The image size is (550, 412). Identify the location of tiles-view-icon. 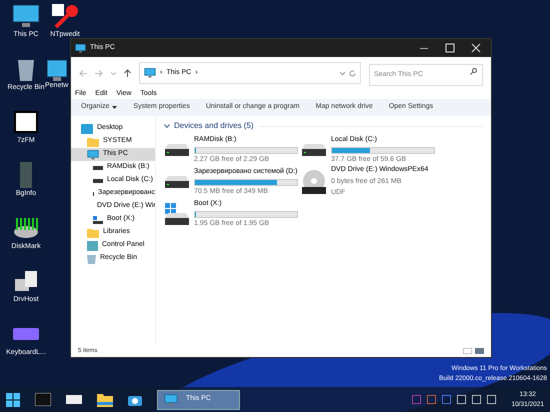
(479, 351).